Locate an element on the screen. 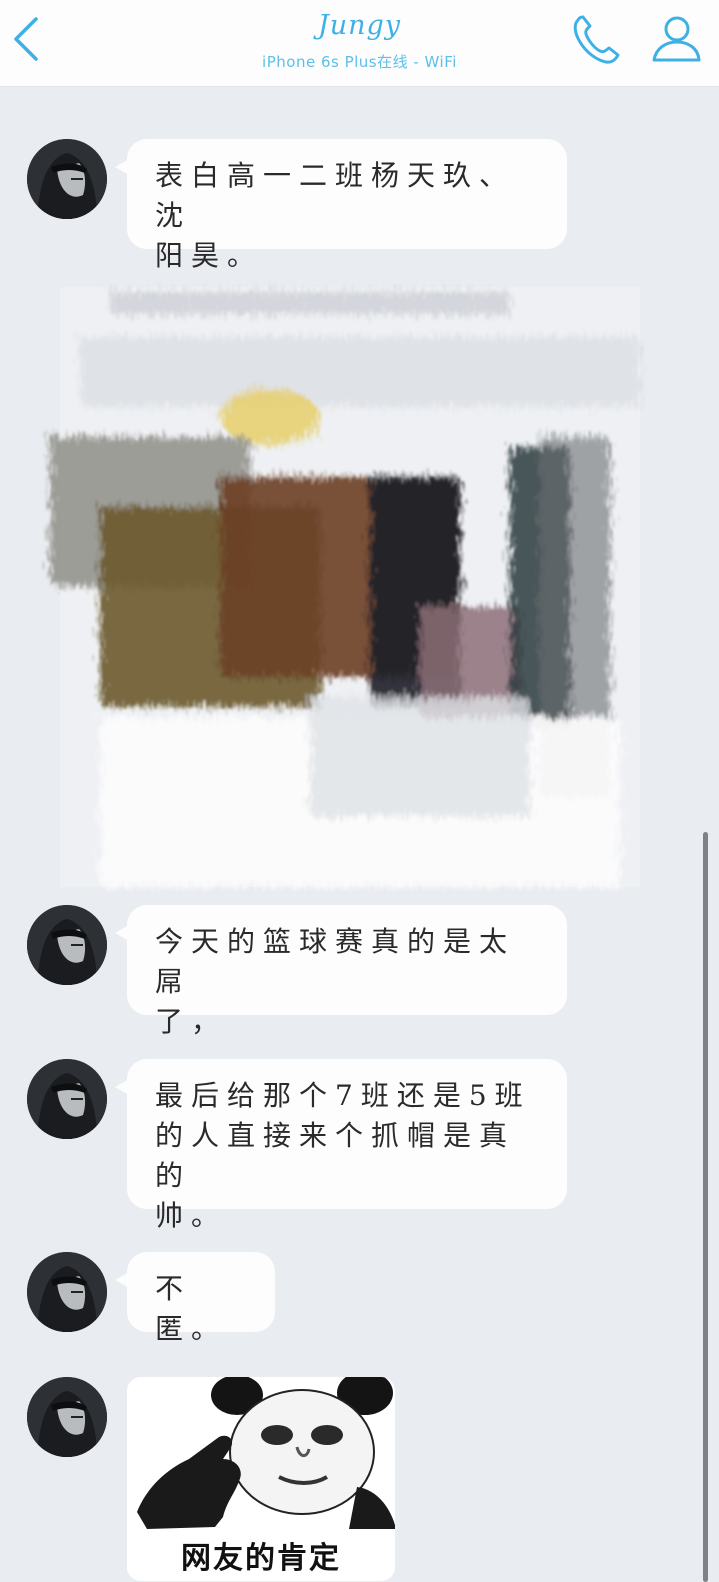 This screenshot has width=719, height=1582. call-button is located at coordinates (596, 39).